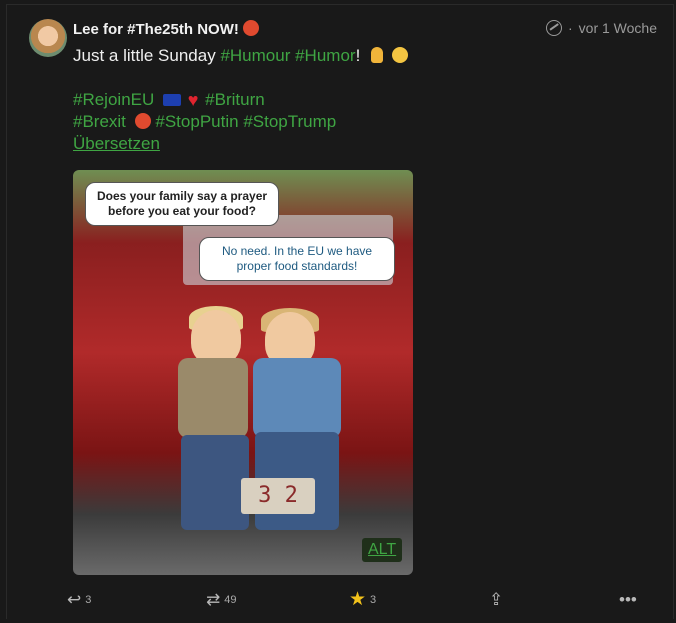 Image resolution: width=676 pixels, height=623 pixels. I want to click on globe-icon, so click(553, 28).